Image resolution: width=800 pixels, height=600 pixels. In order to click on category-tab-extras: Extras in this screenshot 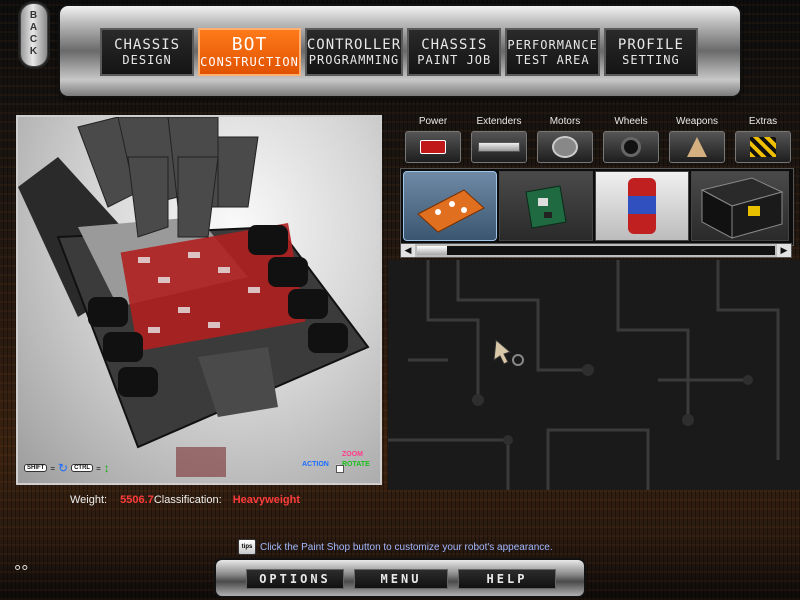, I will do `click(763, 140)`.